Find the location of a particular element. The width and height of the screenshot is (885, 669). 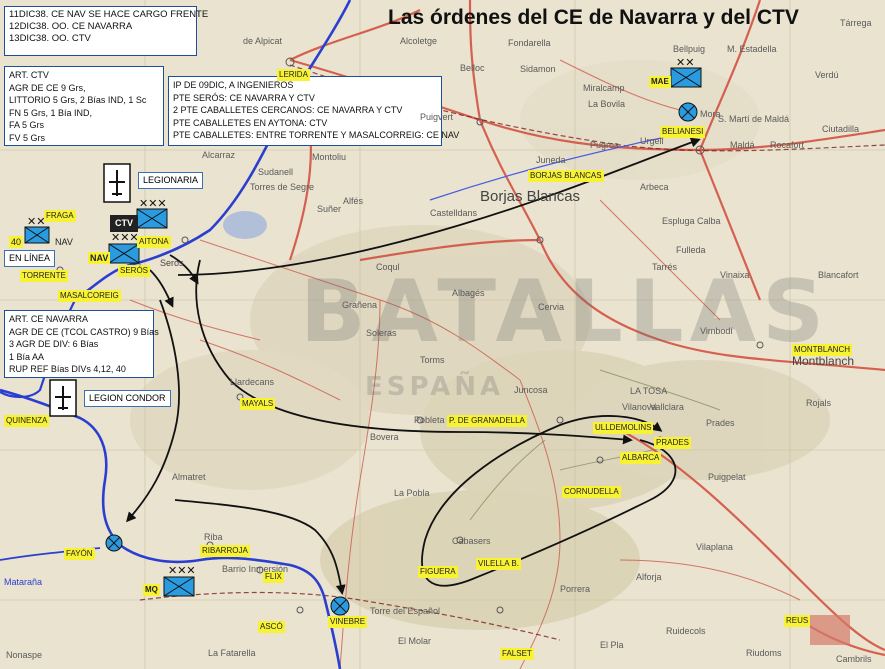

label-torrente: TORRENTE is located at coordinates (44, 276).